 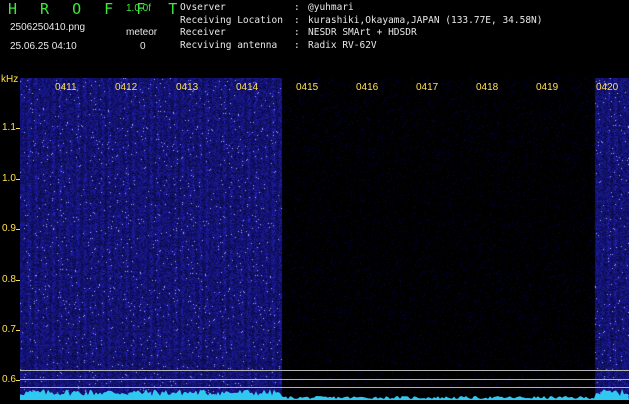 I want to click on frequency-unit-label: kHz, so click(x=10, y=79).